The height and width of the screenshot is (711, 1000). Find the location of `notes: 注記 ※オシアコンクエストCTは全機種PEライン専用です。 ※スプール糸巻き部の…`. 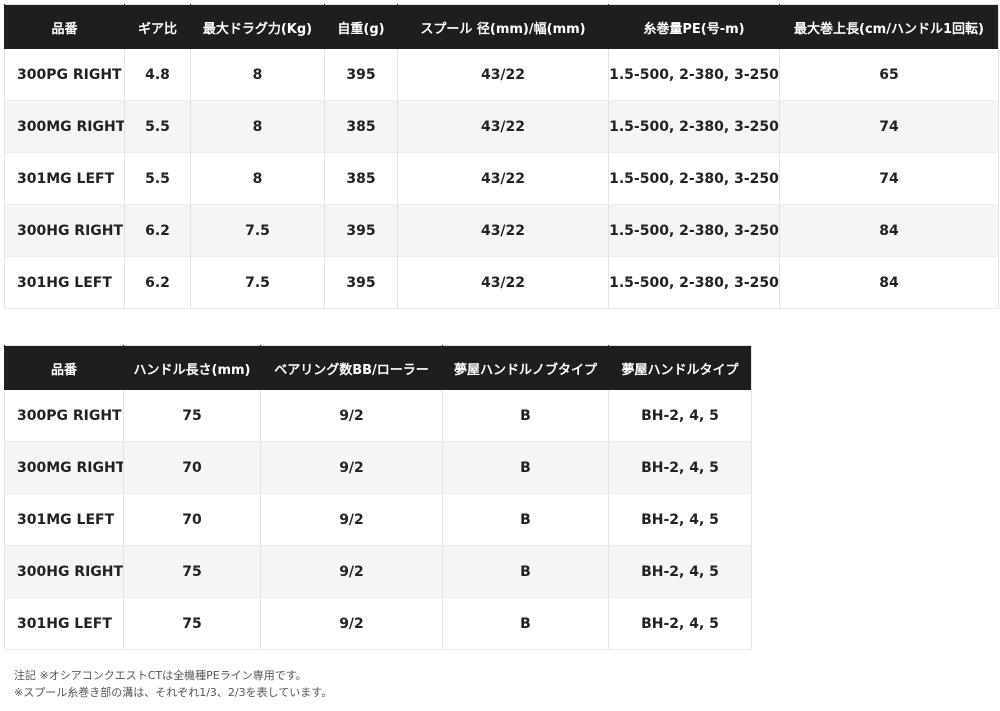

notes: 注記 ※オシアコンクエストCTは全機種PEライン専用です。 ※スプール糸巻き部の… is located at coordinates (173, 684).